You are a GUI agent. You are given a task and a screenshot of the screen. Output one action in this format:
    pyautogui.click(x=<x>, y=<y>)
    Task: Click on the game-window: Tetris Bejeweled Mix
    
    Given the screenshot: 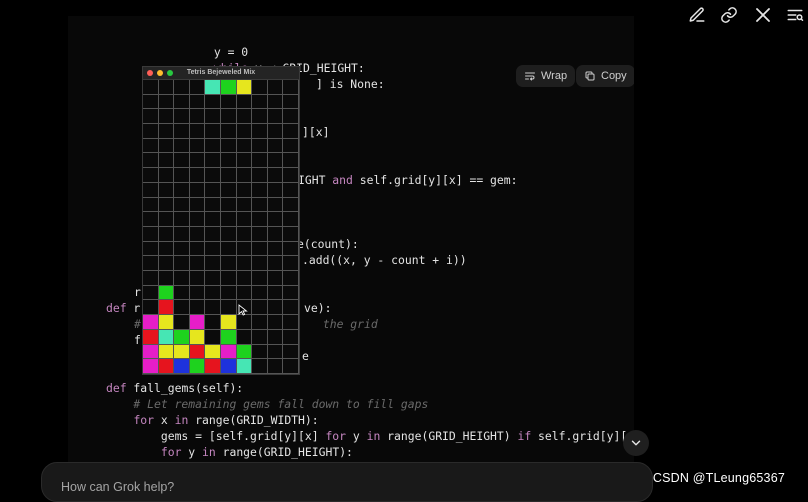 What is the action you would take?
    pyautogui.click(x=221, y=220)
    